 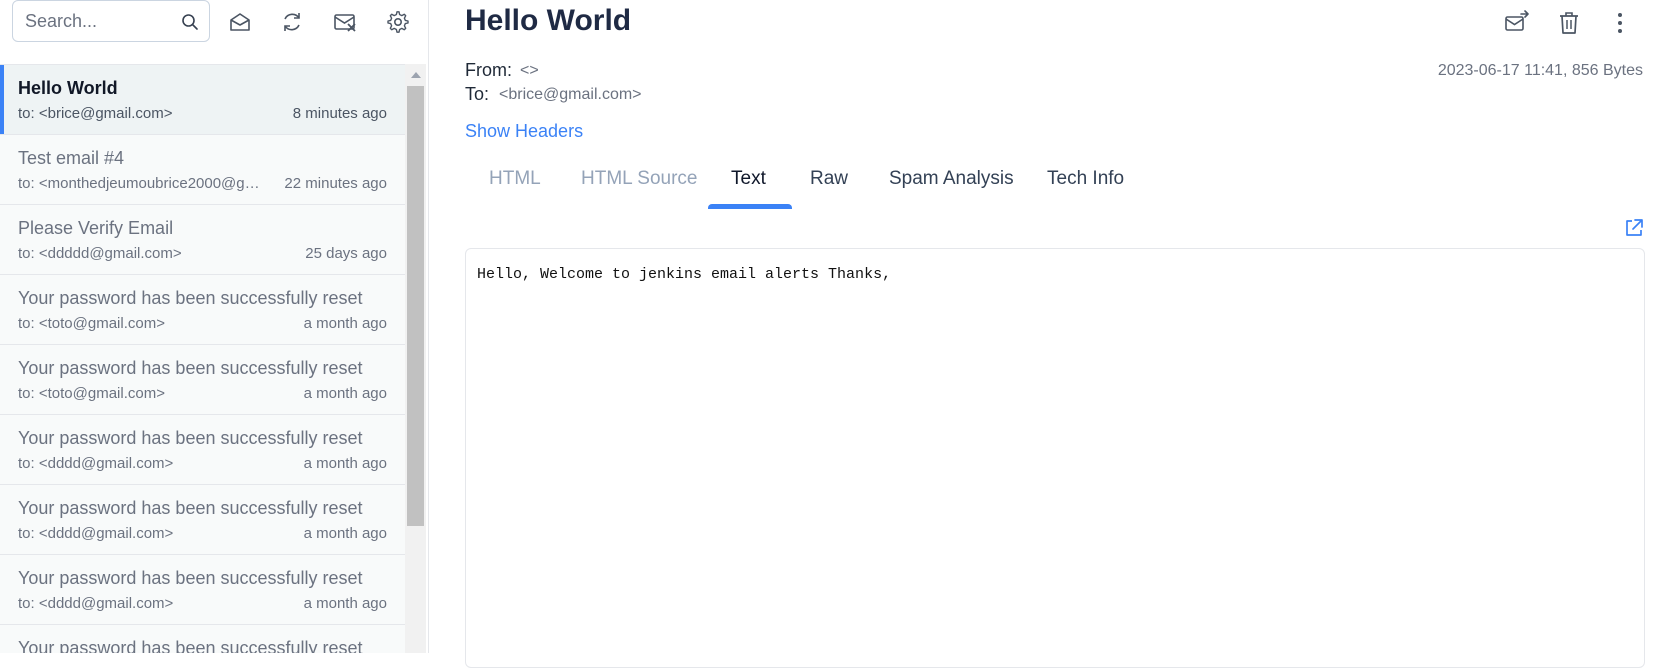 I want to click on email-subject: Test email #4, so click(x=71, y=158).